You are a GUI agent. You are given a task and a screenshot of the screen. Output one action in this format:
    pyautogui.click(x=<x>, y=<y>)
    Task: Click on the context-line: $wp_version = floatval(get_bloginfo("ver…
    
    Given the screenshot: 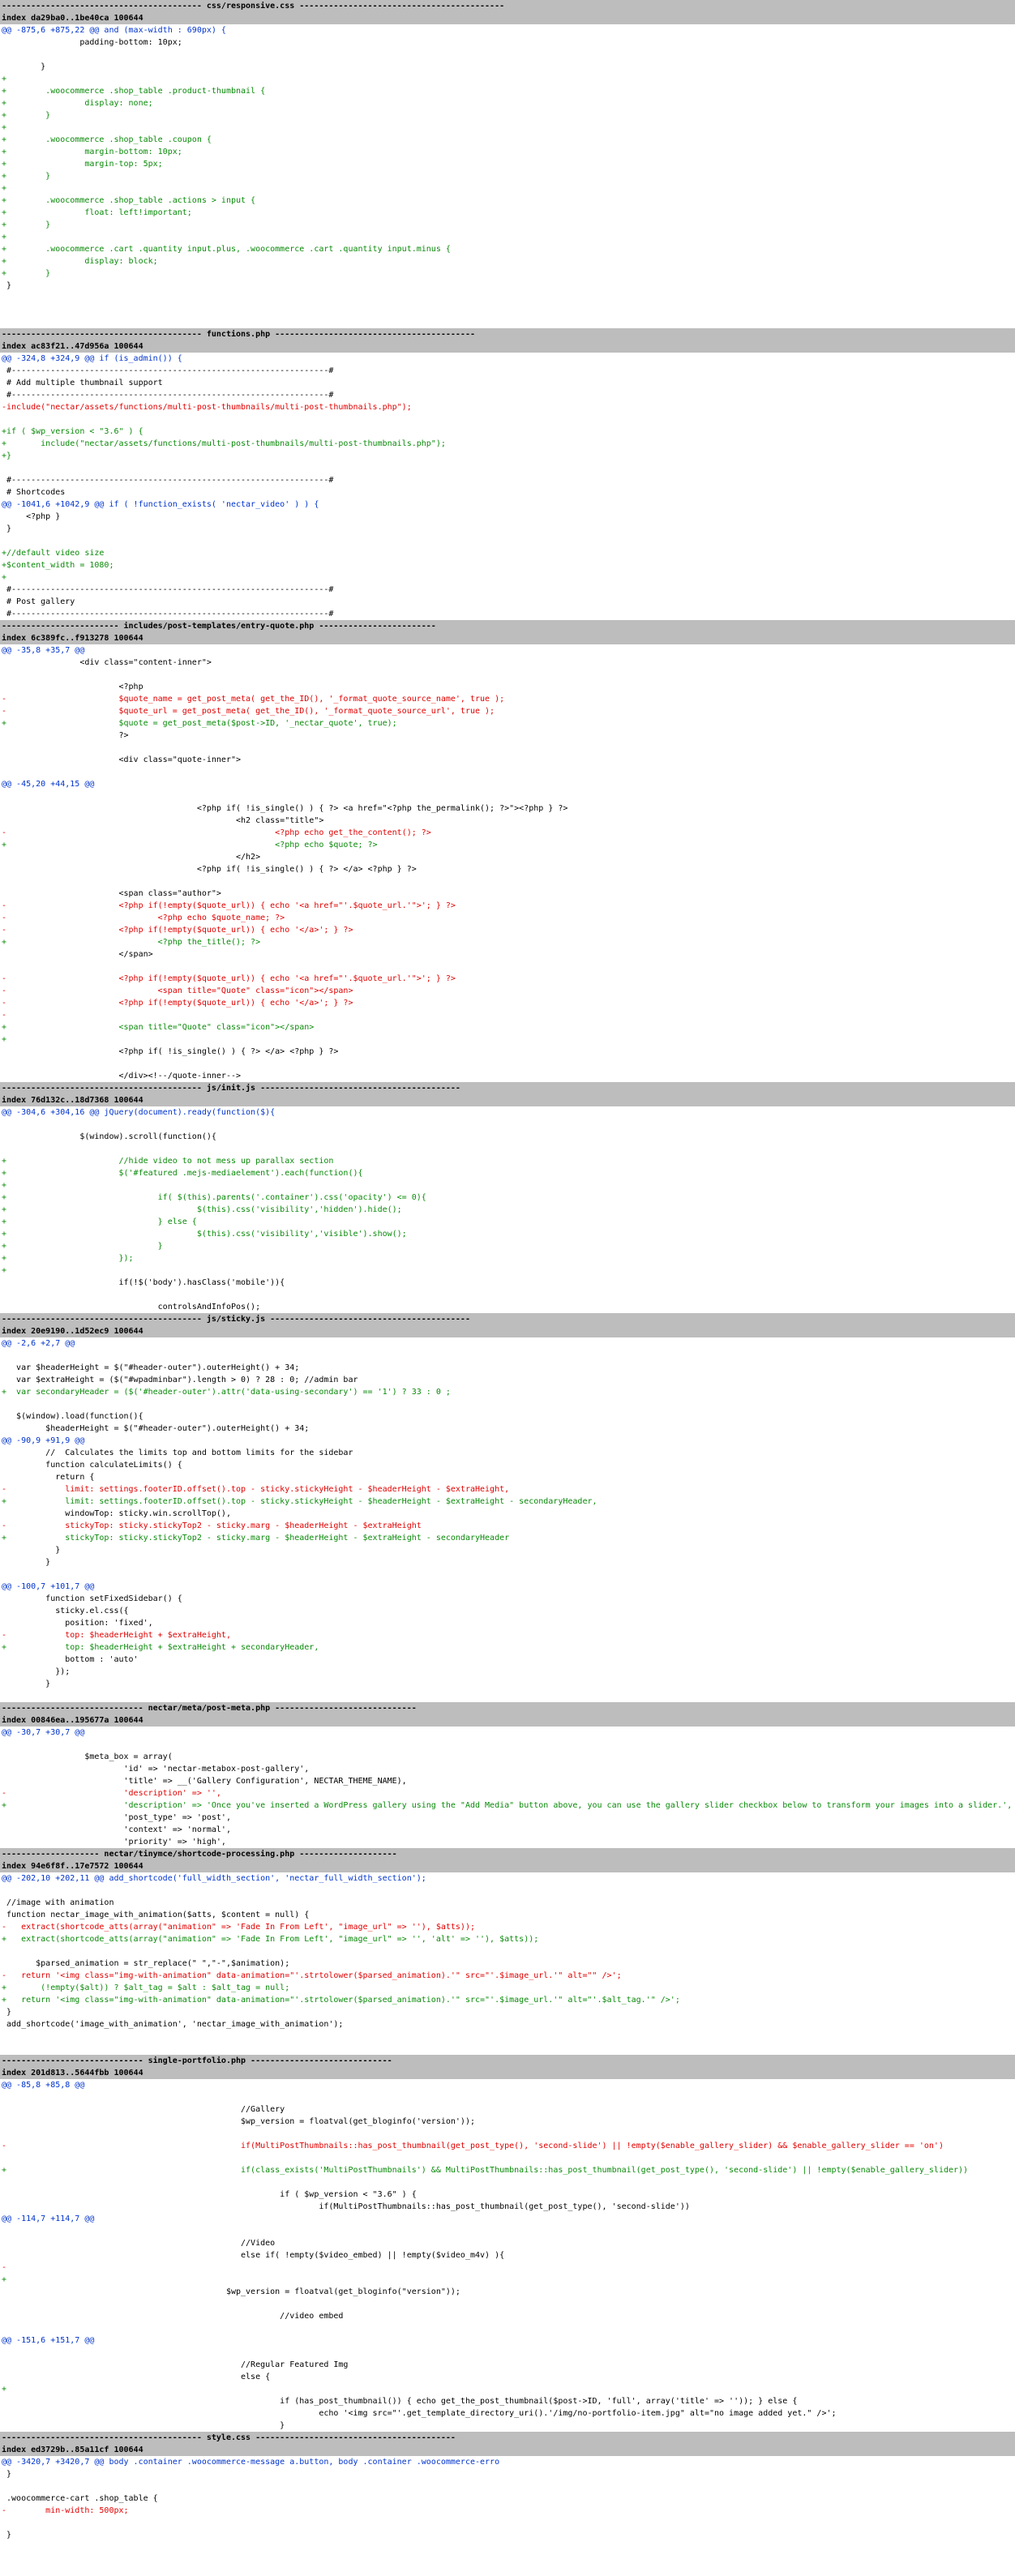 What is the action you would take?
    pyautogui.click(x=231, y=2291)
    